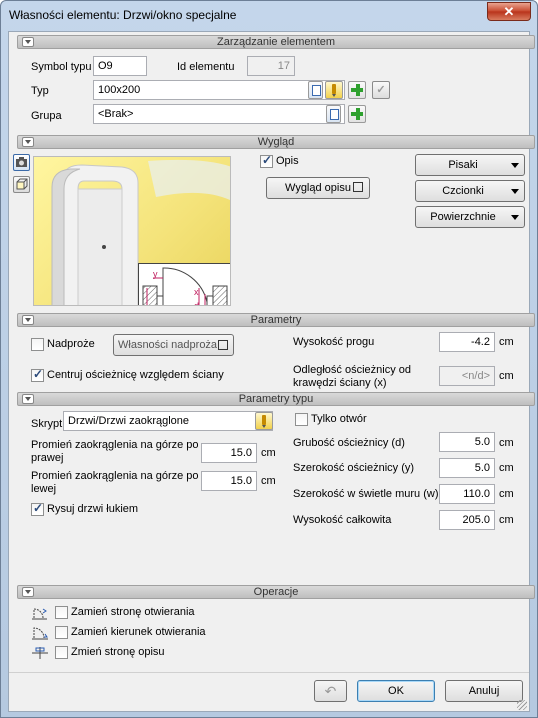 The width and height of the screenshot is (538, 718). I want to click on section-title: Wygląd, so click(276, 142).